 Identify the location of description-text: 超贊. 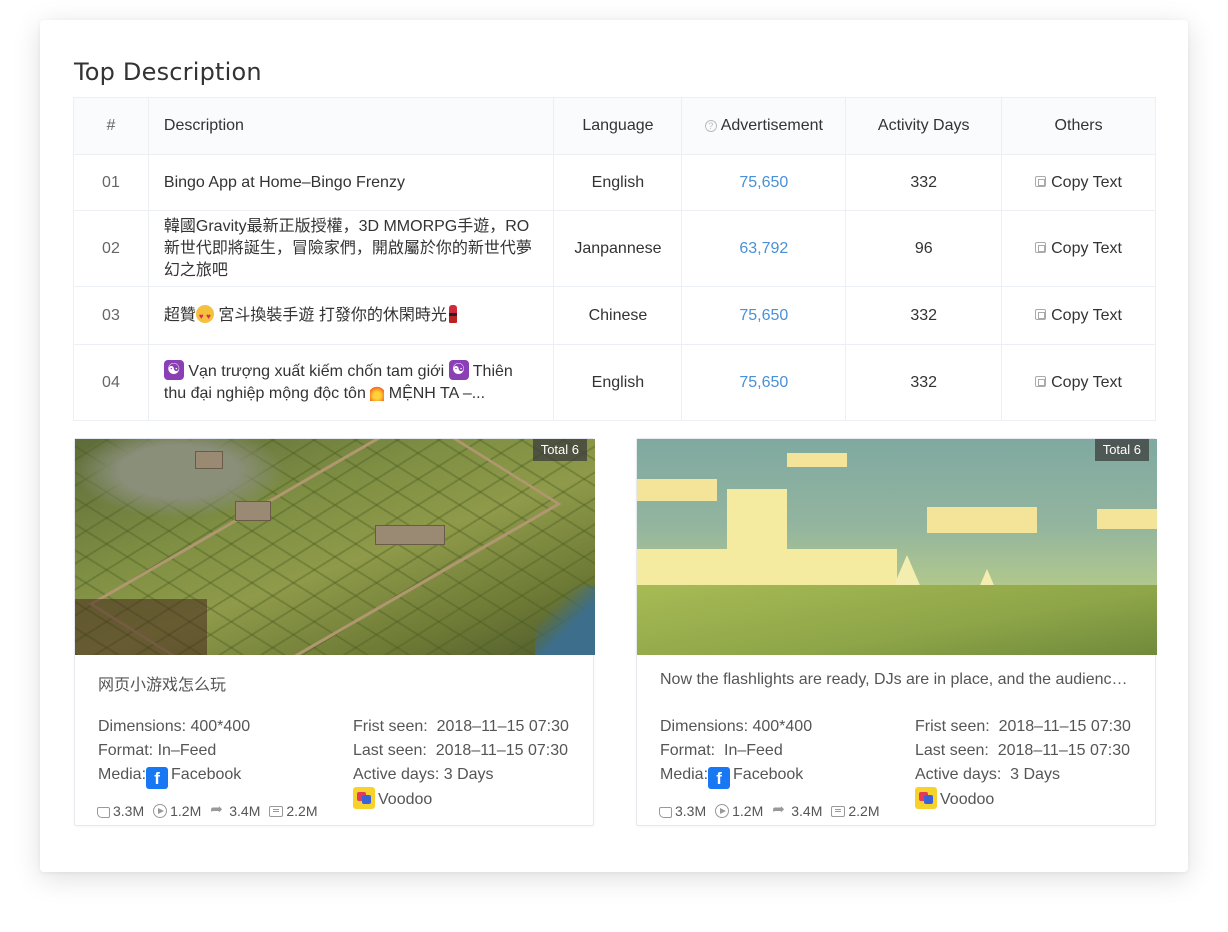
(179, 315).